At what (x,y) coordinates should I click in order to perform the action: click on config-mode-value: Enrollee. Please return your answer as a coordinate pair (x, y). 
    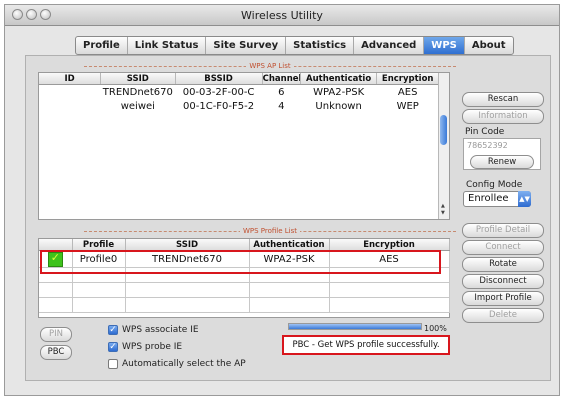
    Looking at the image, I should click on (488, 198).